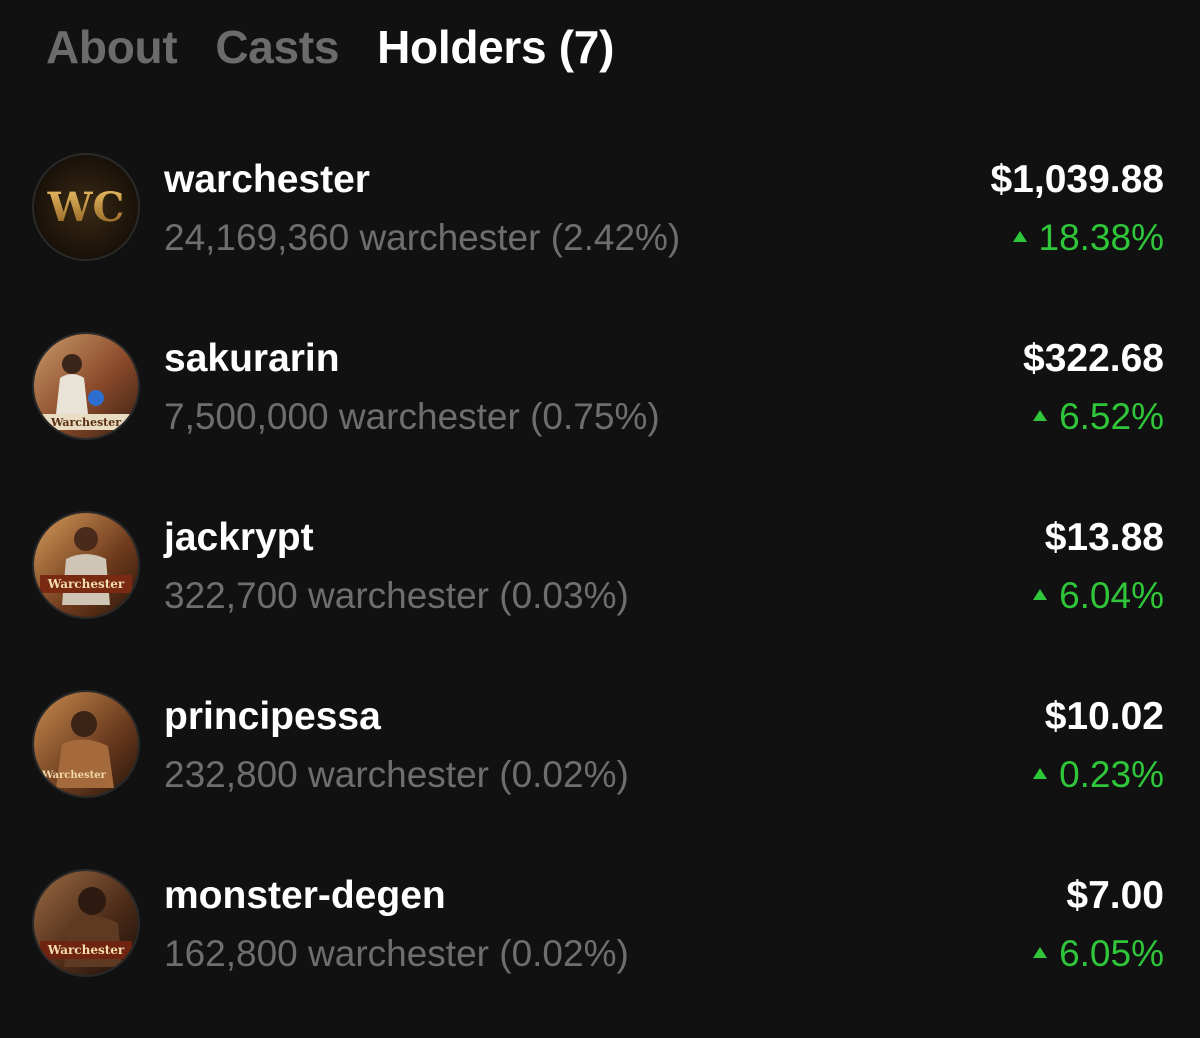 This screenshot has width=1200, height=1038. I want to click on holder-change: 6.52%, so click(1098, 417).